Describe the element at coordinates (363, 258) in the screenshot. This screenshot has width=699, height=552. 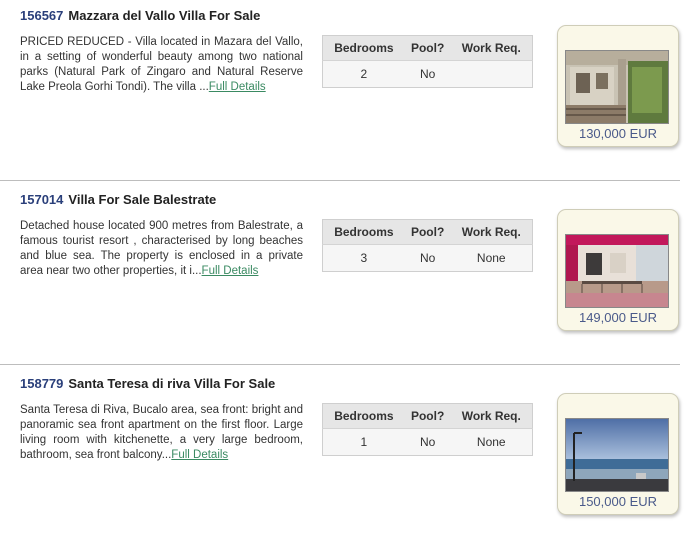
I see `bedrooms-value: 3` at that location.